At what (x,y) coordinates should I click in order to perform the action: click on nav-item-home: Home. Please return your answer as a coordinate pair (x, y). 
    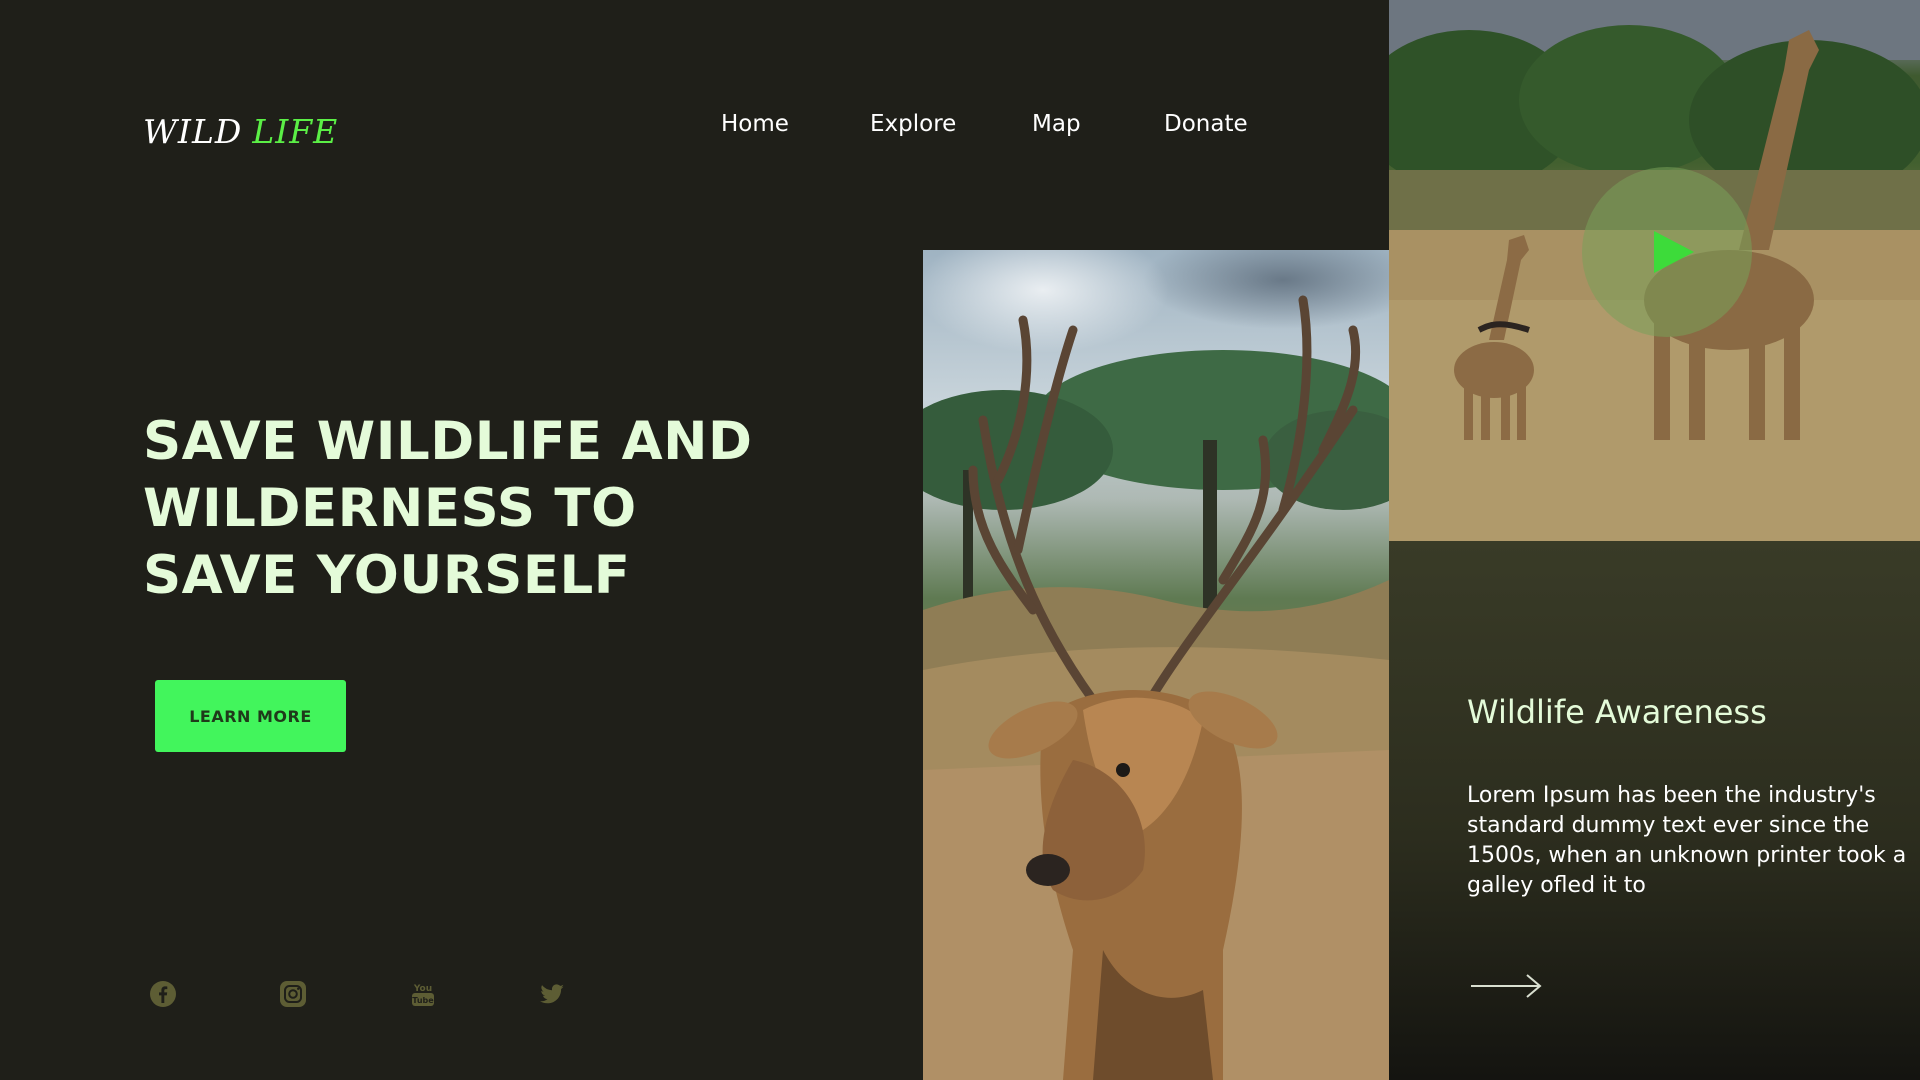
    Looking at the image, I should click on (755, 124).